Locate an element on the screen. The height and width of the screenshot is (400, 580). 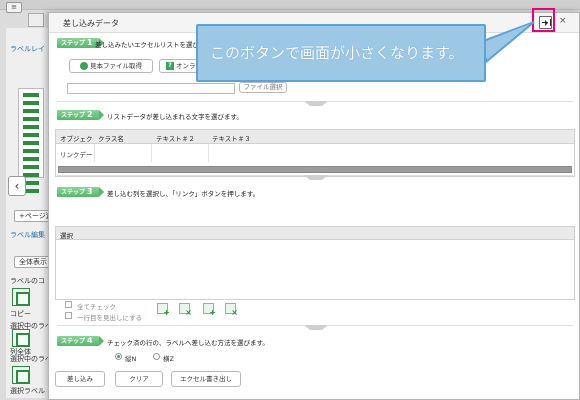
check-all-label: 全てチェック is located at coordinates (96, 307).